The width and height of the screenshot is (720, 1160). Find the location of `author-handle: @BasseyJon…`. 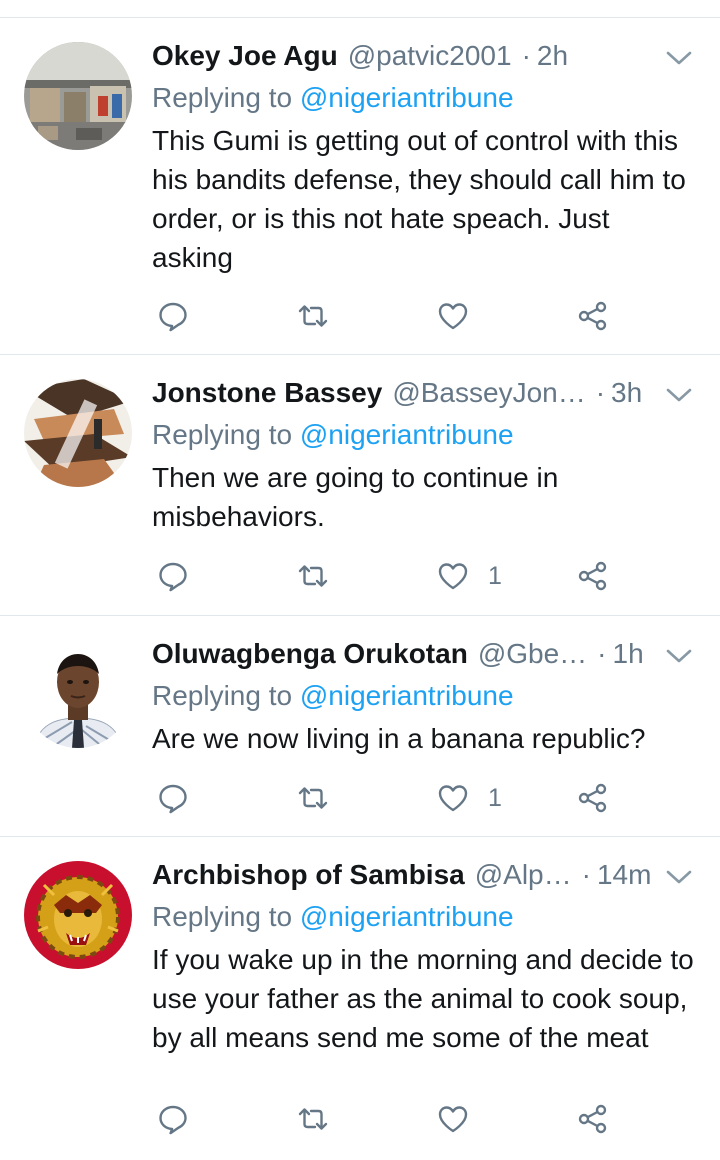

author-handle: @BasseyJon… is located at coordinates (488, 393).